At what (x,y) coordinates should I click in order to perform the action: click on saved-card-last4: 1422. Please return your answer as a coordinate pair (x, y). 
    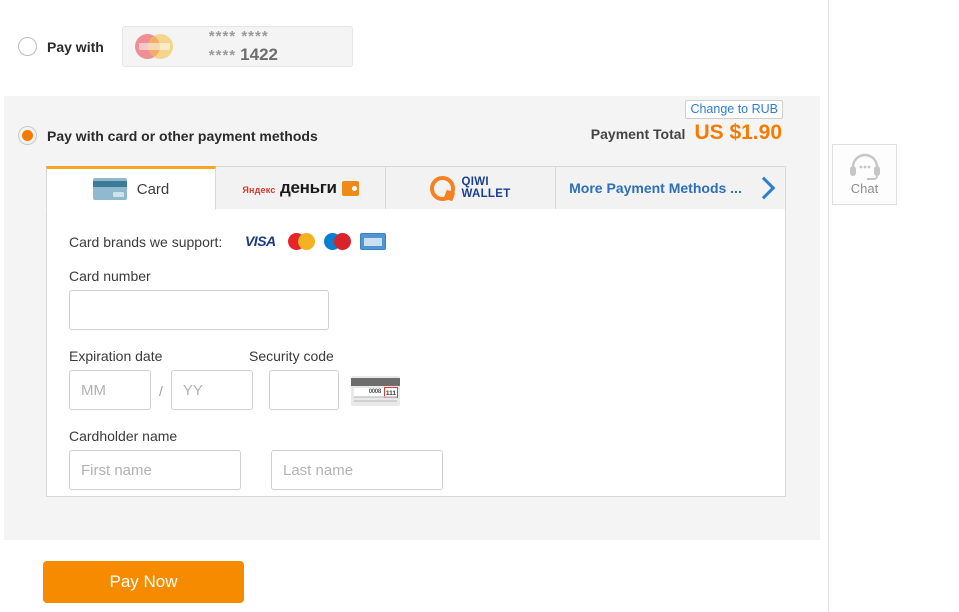
    Looking at the image, I should click on (259, 54).